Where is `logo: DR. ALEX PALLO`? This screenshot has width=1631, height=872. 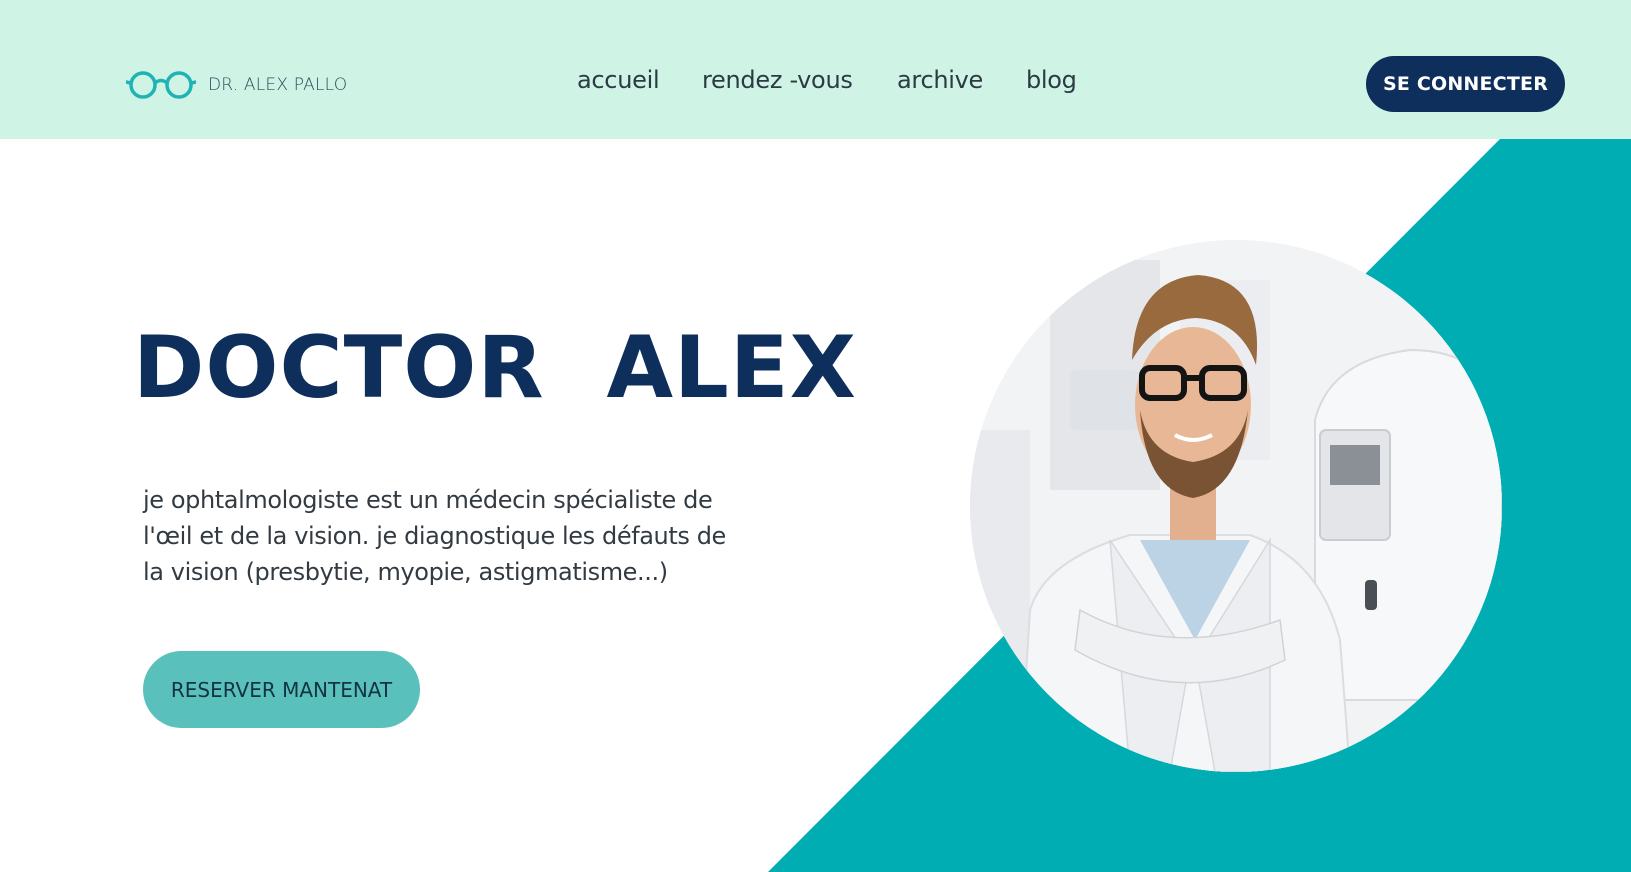
logo: DR. ALEX PALLO is located at coordinates (236, 85).